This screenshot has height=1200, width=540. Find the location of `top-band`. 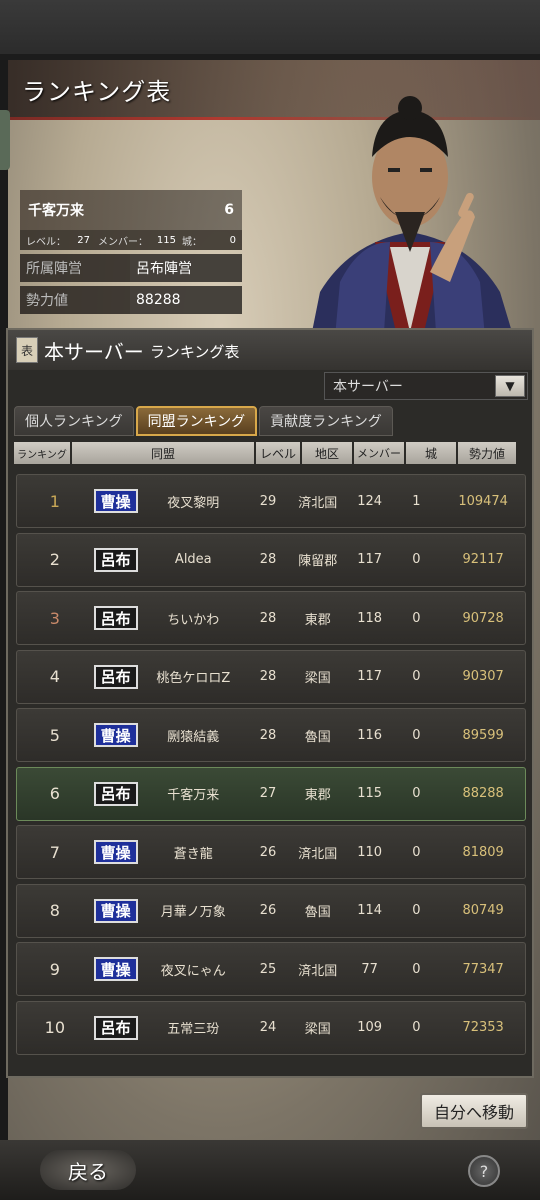

top-band is located at coordinates (270, 30).